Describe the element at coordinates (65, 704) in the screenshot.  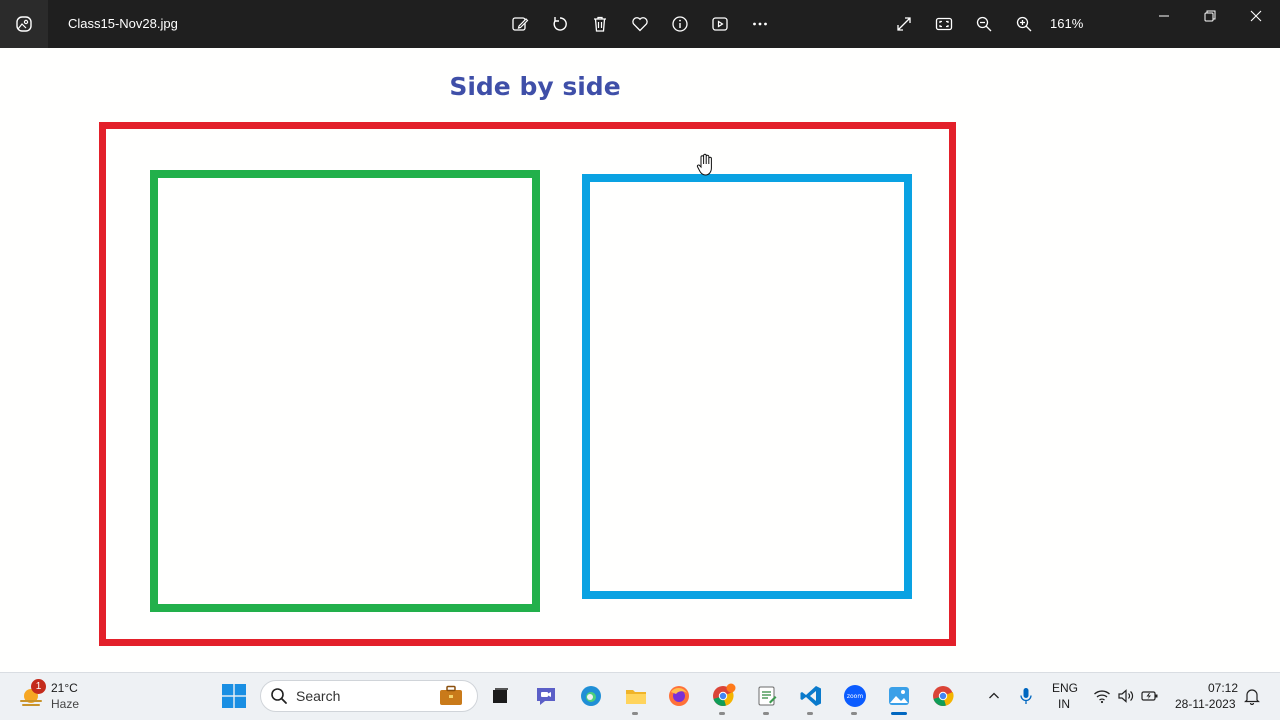
I see `weather-condition: Haze` at that location.